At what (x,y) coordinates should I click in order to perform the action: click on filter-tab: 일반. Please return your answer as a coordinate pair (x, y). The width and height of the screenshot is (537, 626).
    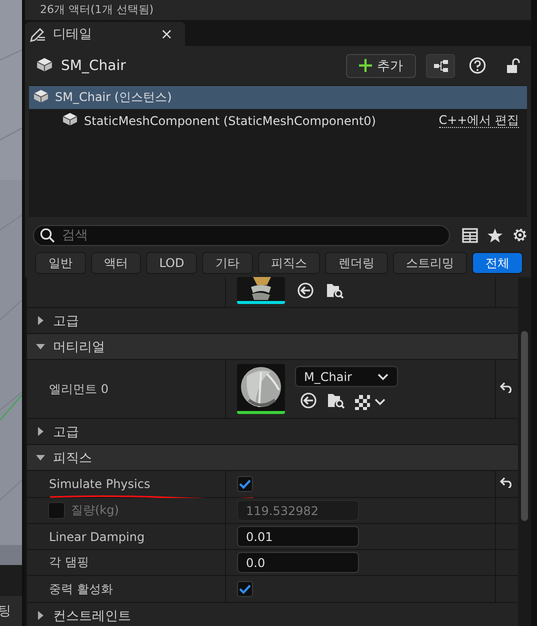
    Looking at the image, I should click on (60, 263).